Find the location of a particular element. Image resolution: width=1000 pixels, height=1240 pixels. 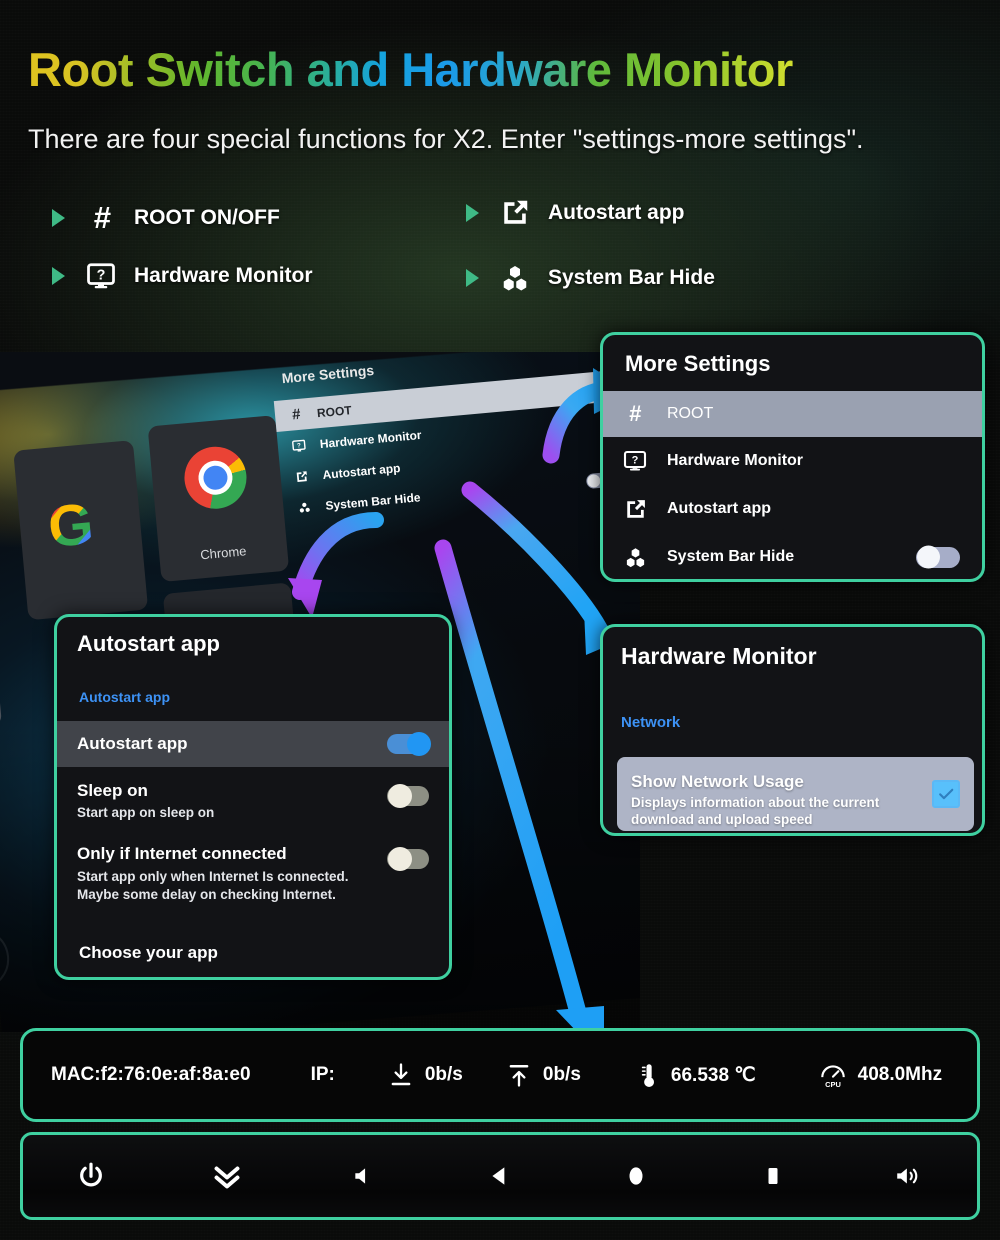

status-upload: 0b/s is located at coordinates (543, 1075).